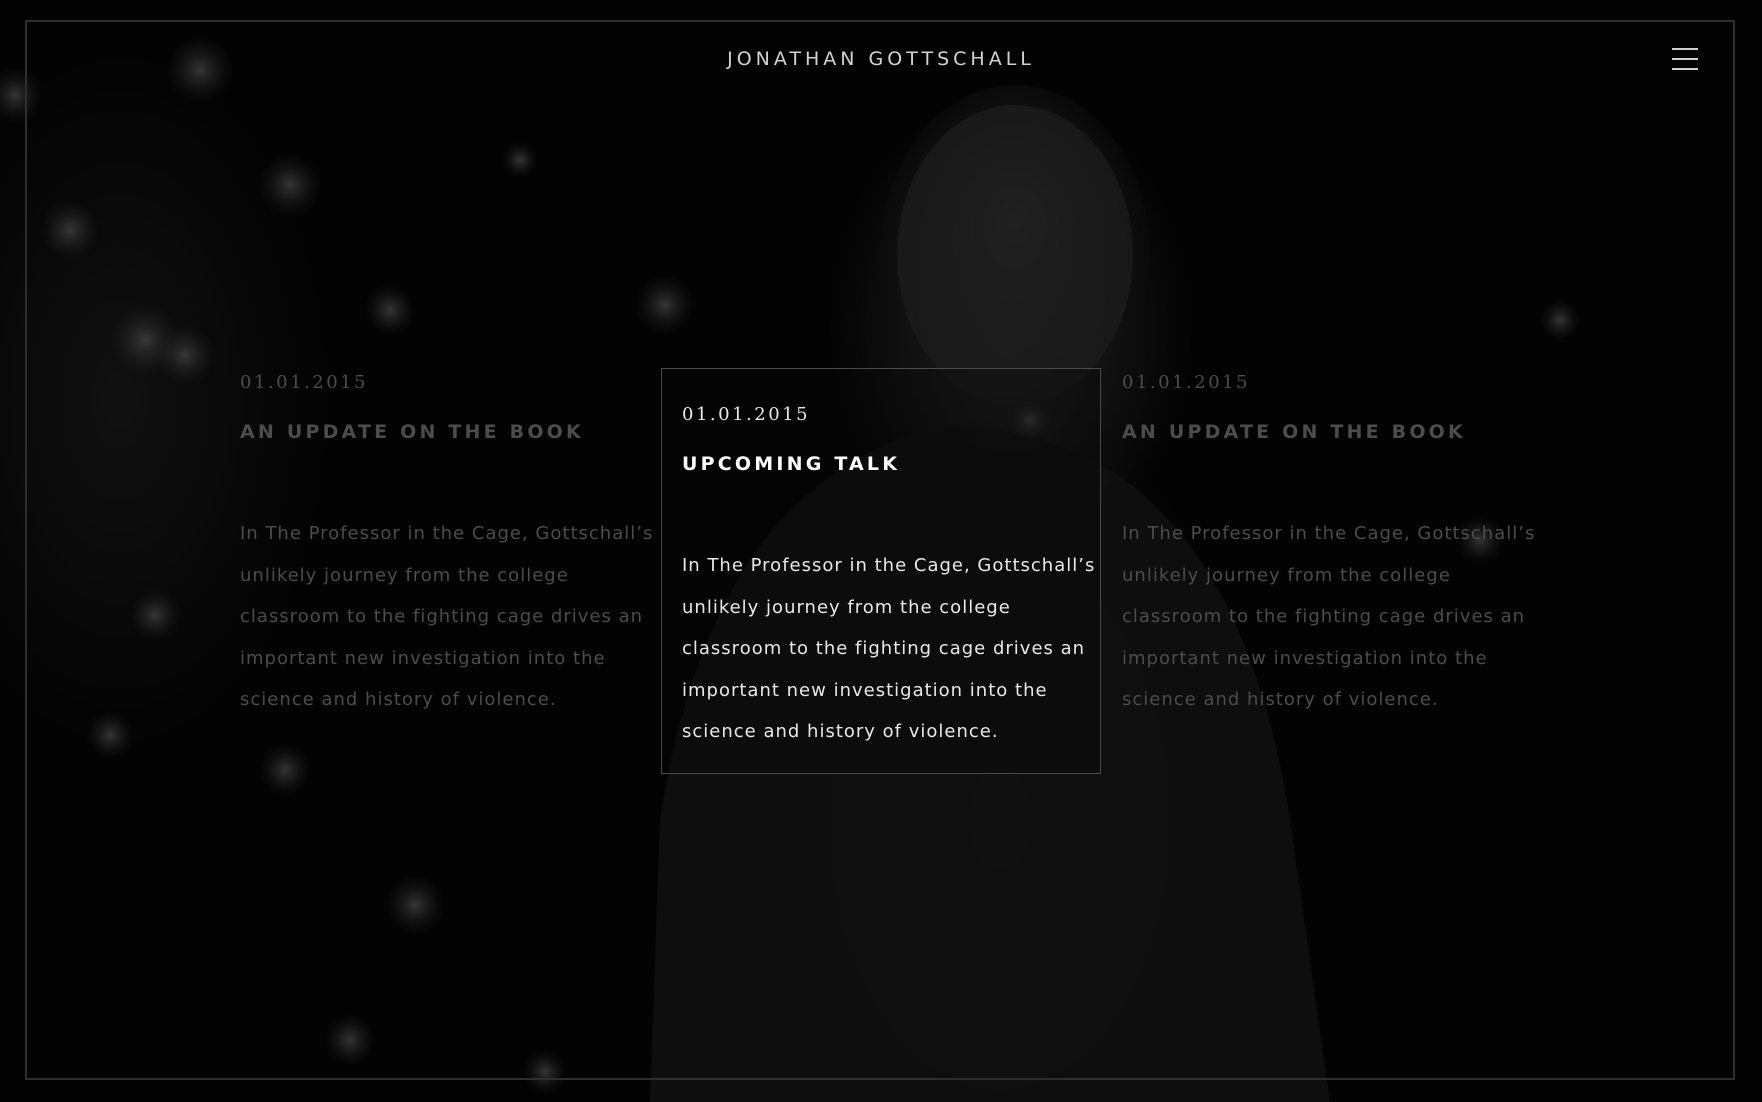  What do you see at coordinates (881, 59) in the screenshot?
I see `site-title: JONATHAN GOTTSCHALL` at bounding box center [881, 59].